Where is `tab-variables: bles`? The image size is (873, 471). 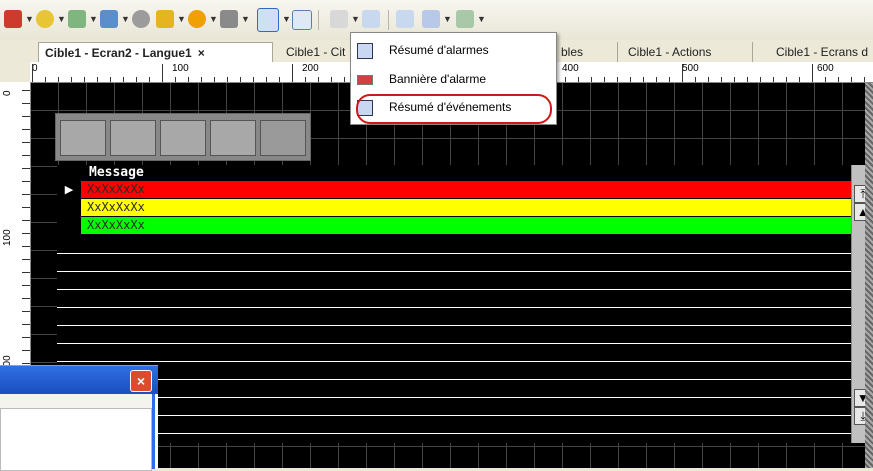
tab-variables: bles is located at coordinates (586, 52).